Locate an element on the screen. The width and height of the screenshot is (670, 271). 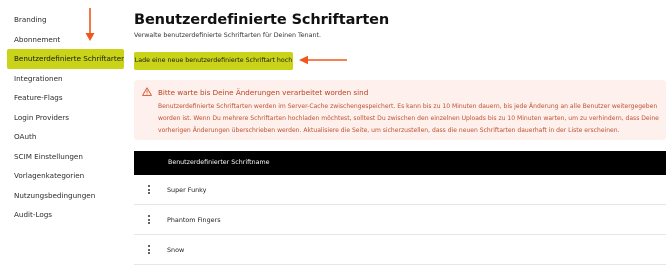
table-row: Super Funky is located at coordinates (400, 190).